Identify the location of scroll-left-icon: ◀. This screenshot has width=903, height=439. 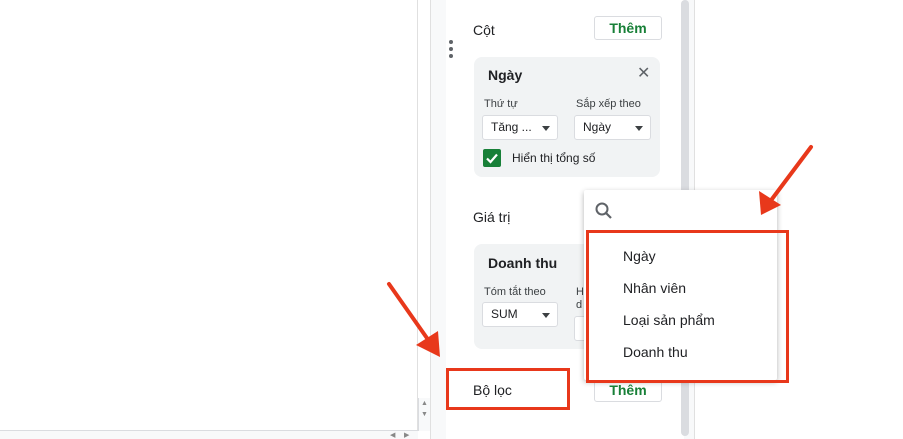
(392, 435).